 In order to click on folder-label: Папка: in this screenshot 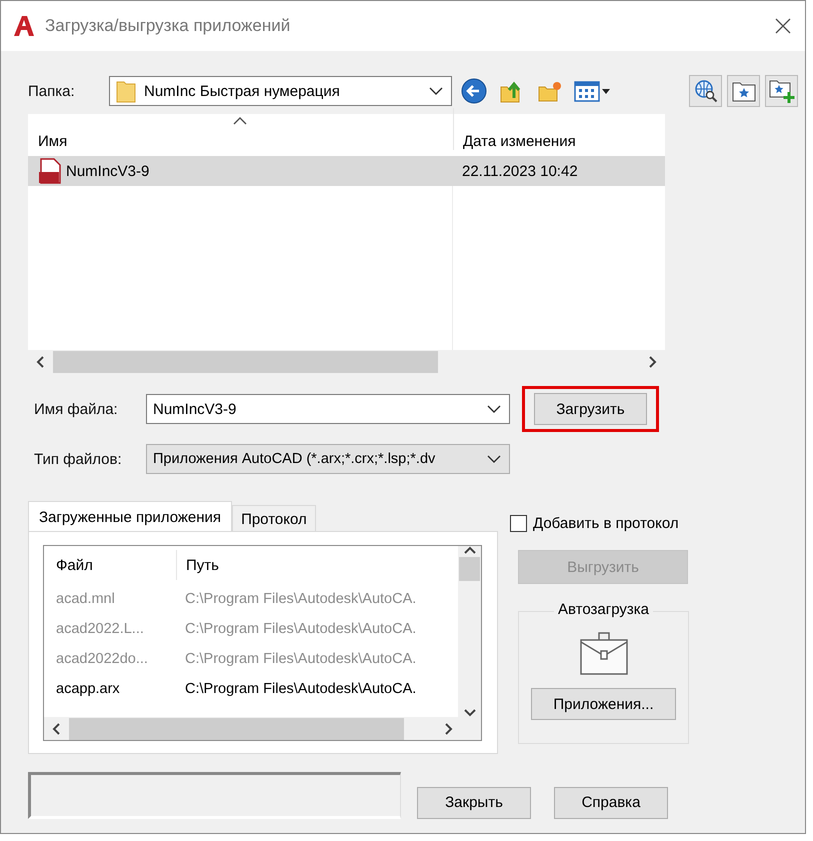, I will do `click(52, 91)`.